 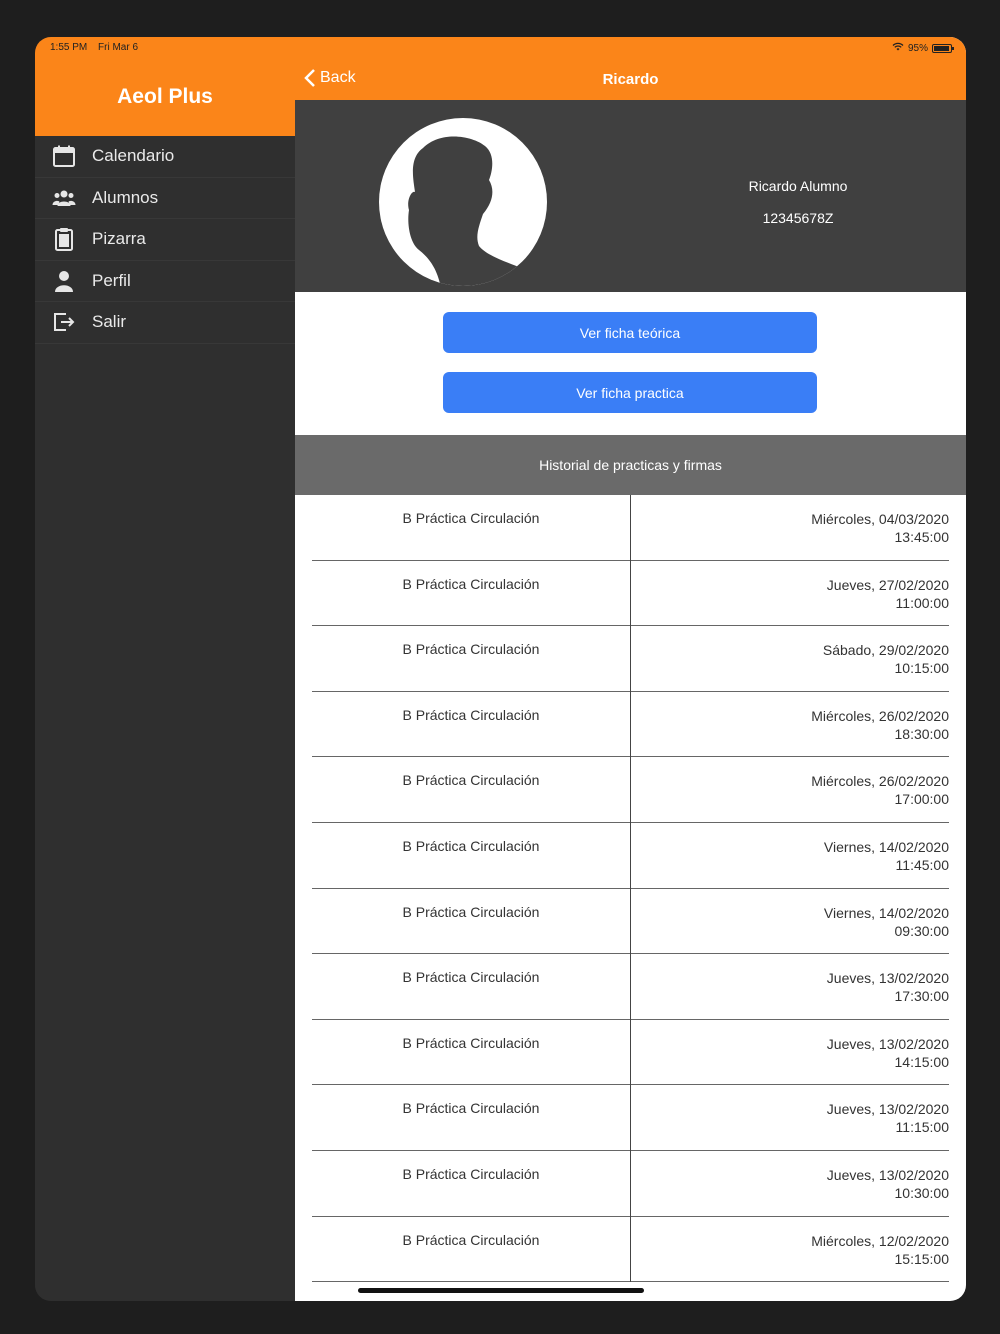 I want to click on practice-datetime: Jueves, 13/02/2020 10:30:00, so click(x=789, y=1183).